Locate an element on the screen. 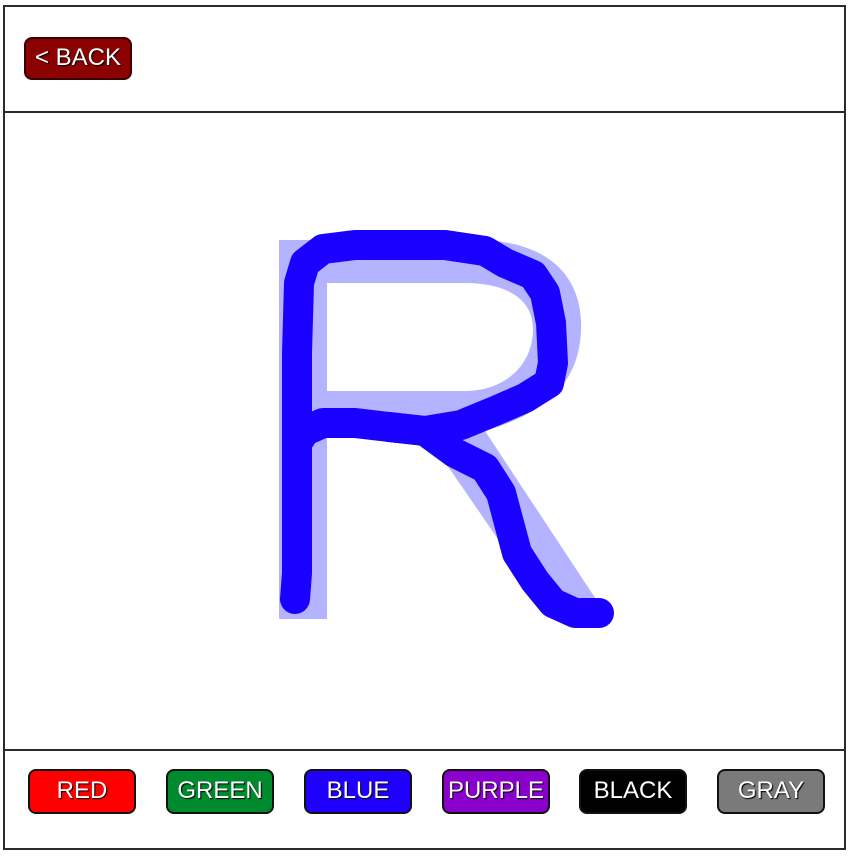  green-button: GREEN is located at coordinates (220, 791).